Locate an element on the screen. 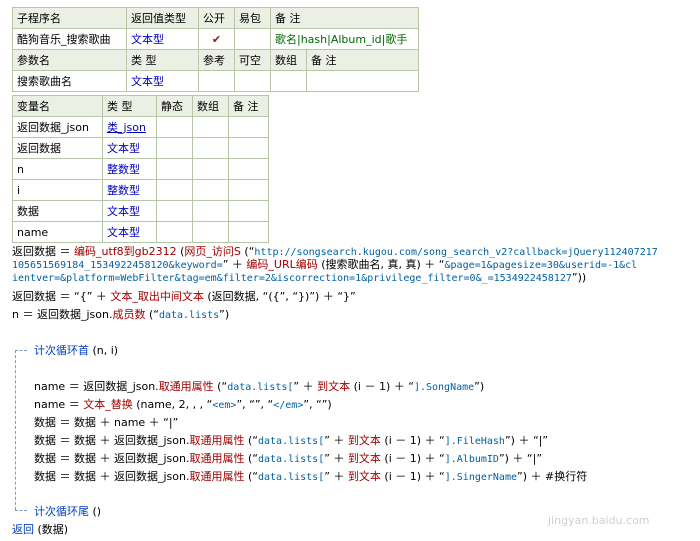 The width and height of the screenshot is (700, 541). code-text: ”)) is located at coordinates (579, 277).